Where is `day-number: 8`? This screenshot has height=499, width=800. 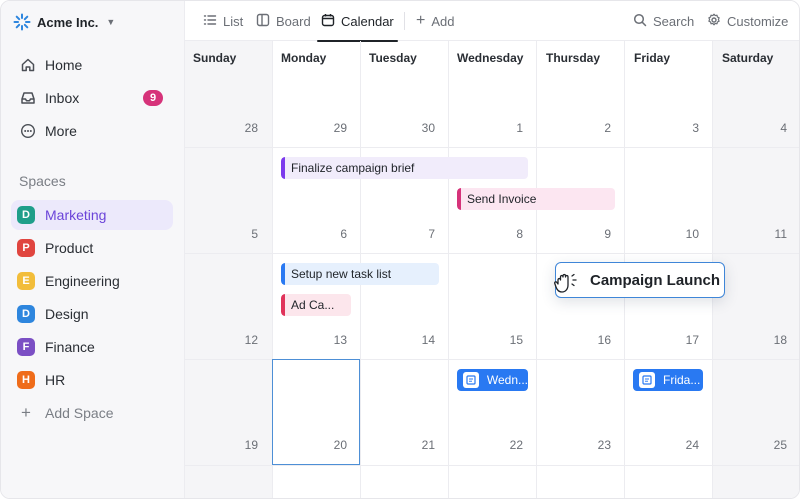 day-number: 8 is located at coordinates (508, 234).